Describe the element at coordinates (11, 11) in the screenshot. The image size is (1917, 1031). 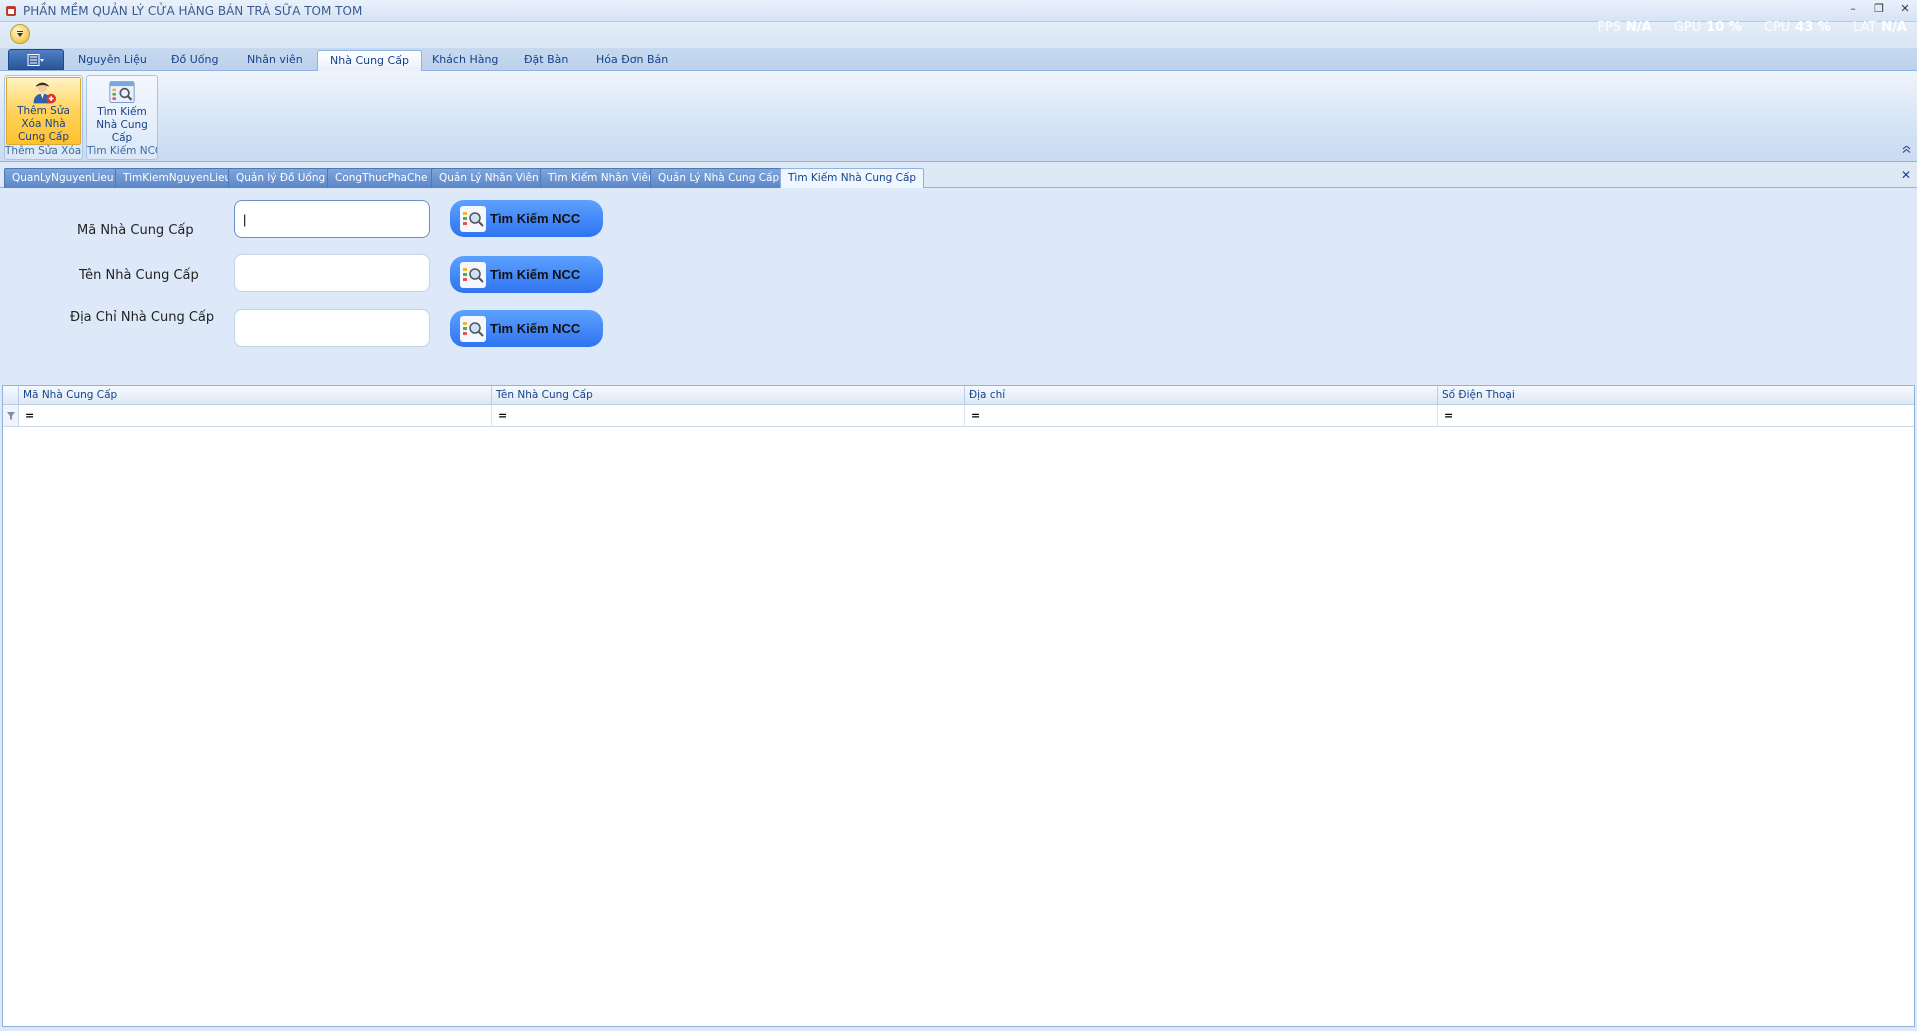
I see `app-icon` at that location.